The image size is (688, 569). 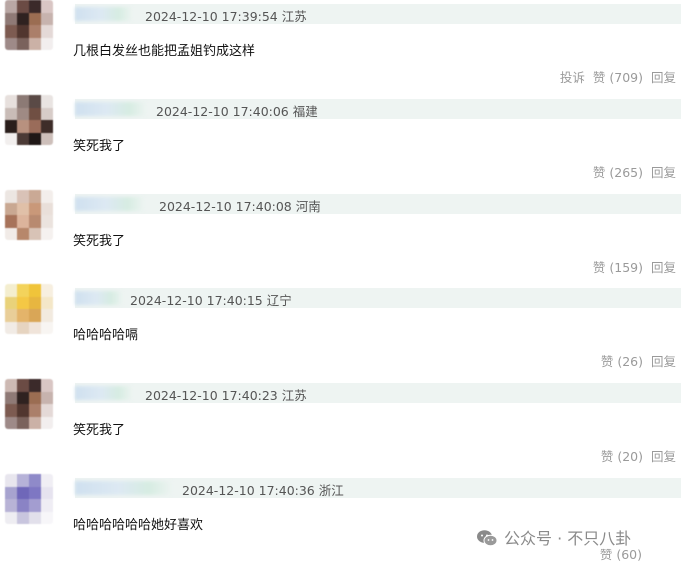 What do you see at coordinates (618, 267) in the screenshot?
I see `like-button: 赞 (159)` at bounding box center [618, 267].